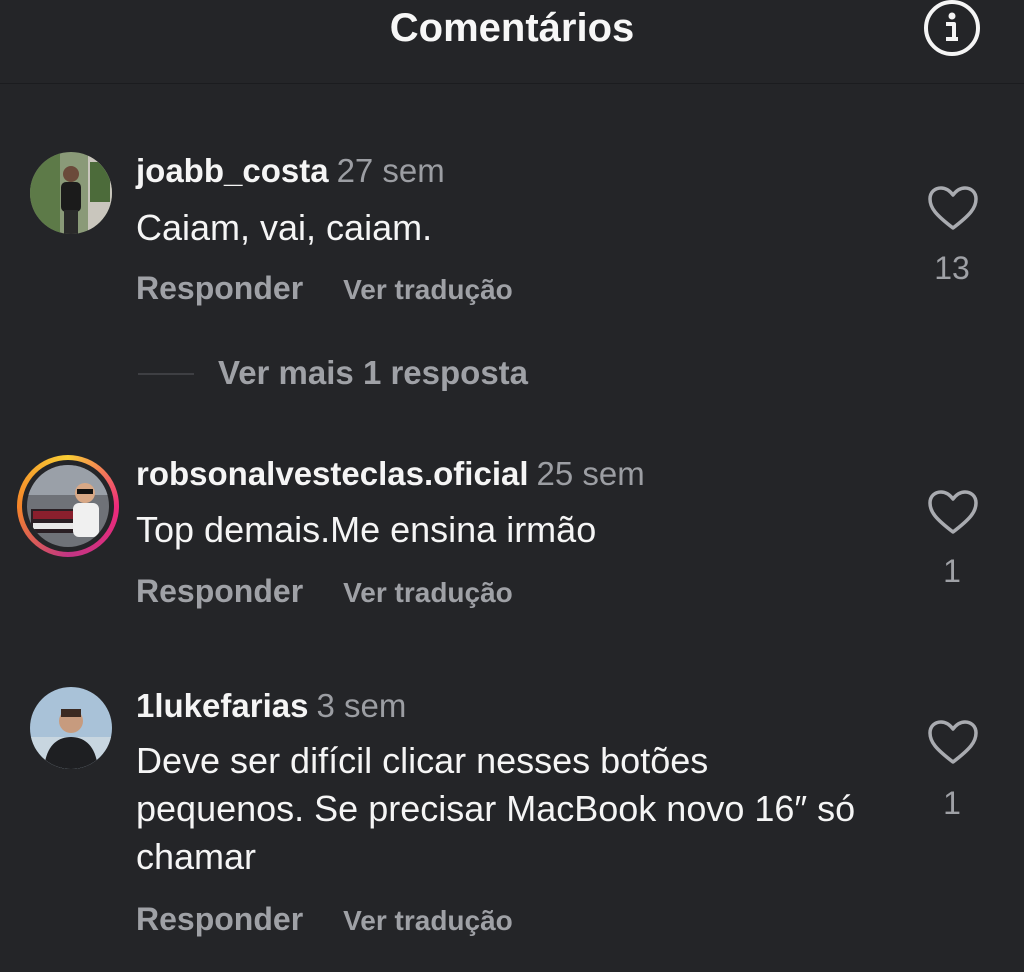  I want to click on comment-header: 1lukefarias 3 sem, so click(271, 706).